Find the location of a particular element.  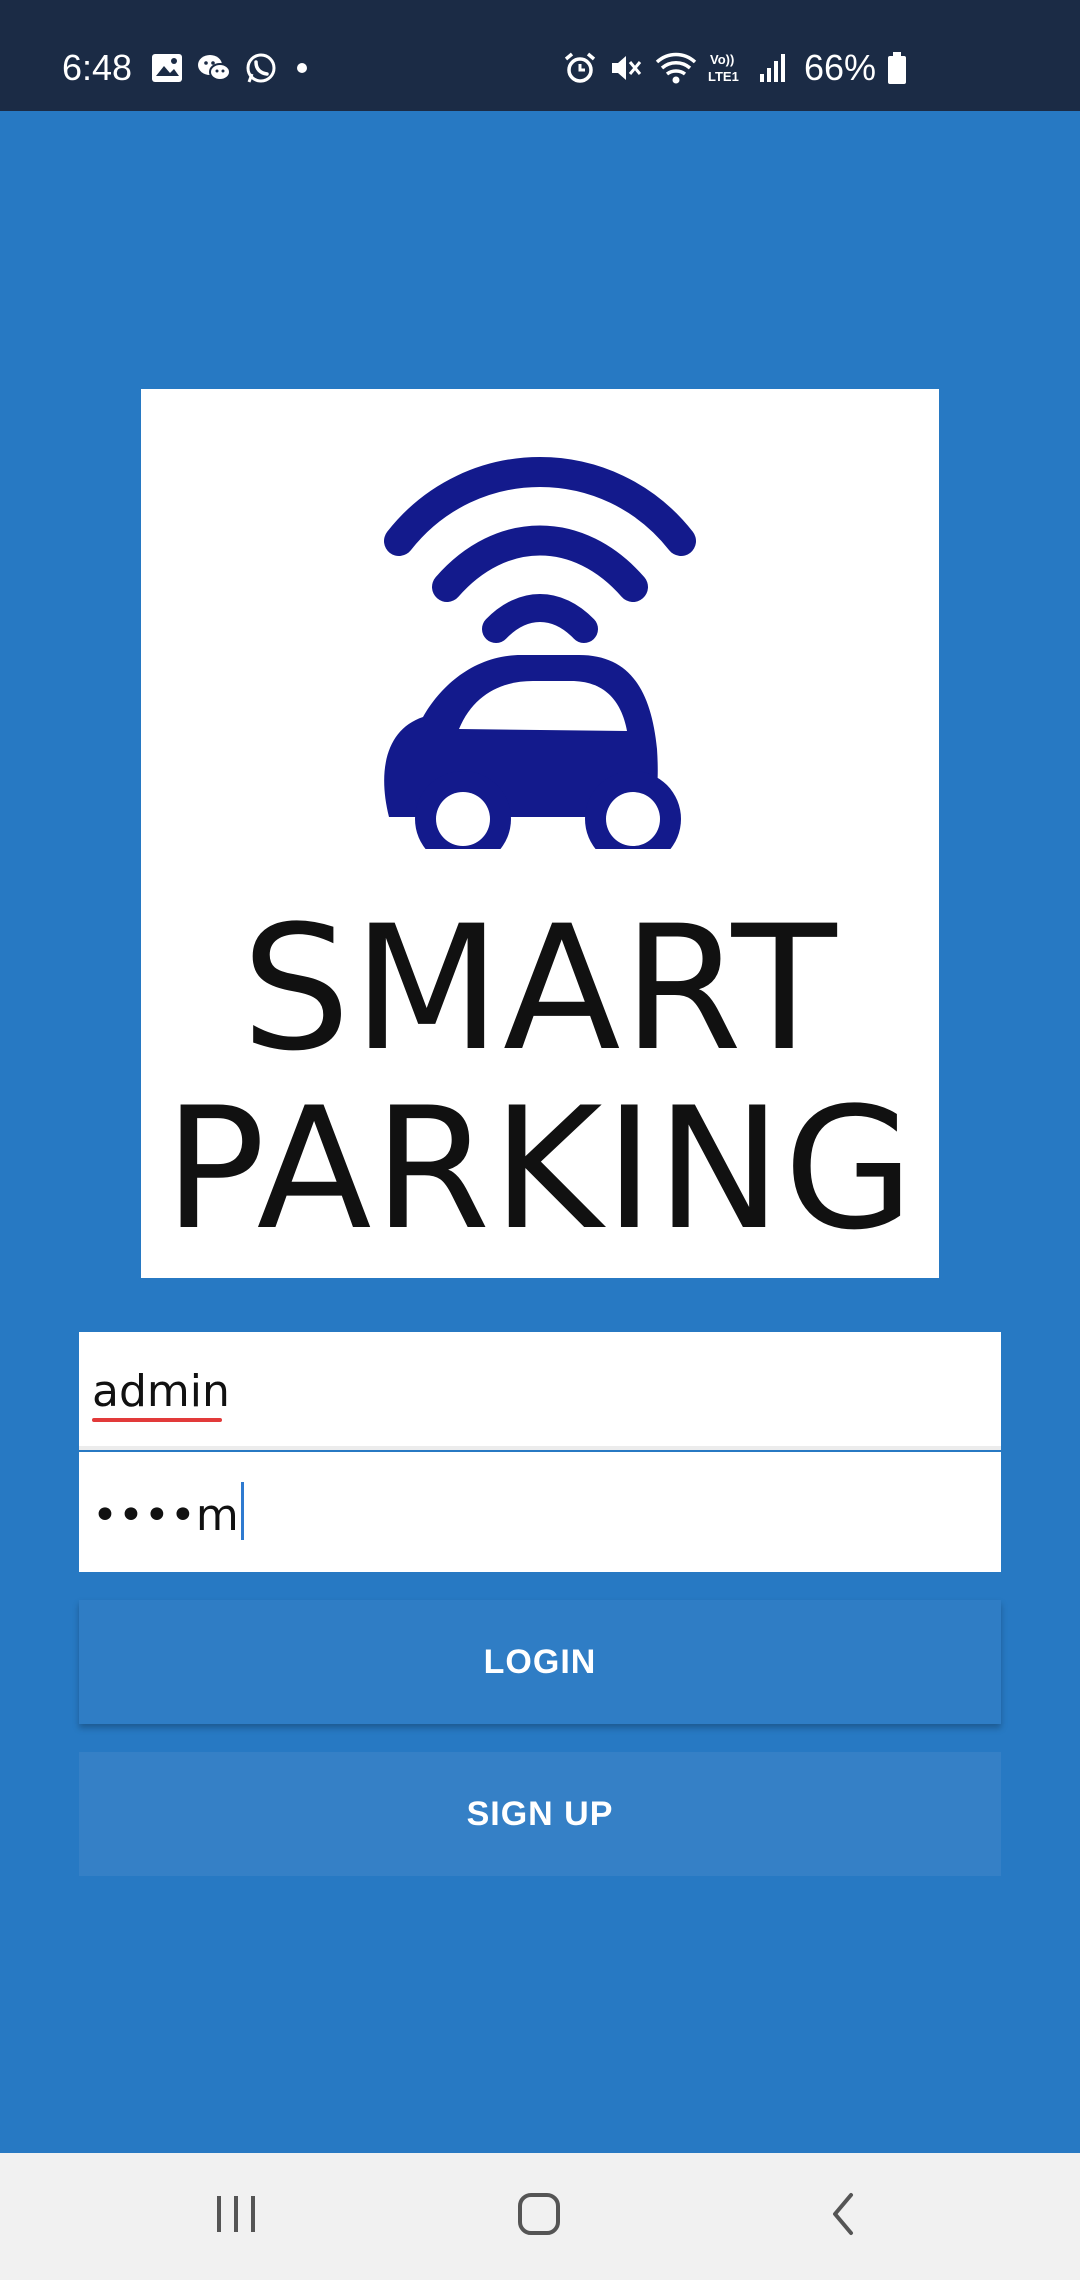

recents-icon is located at coordinates (236, 2216).